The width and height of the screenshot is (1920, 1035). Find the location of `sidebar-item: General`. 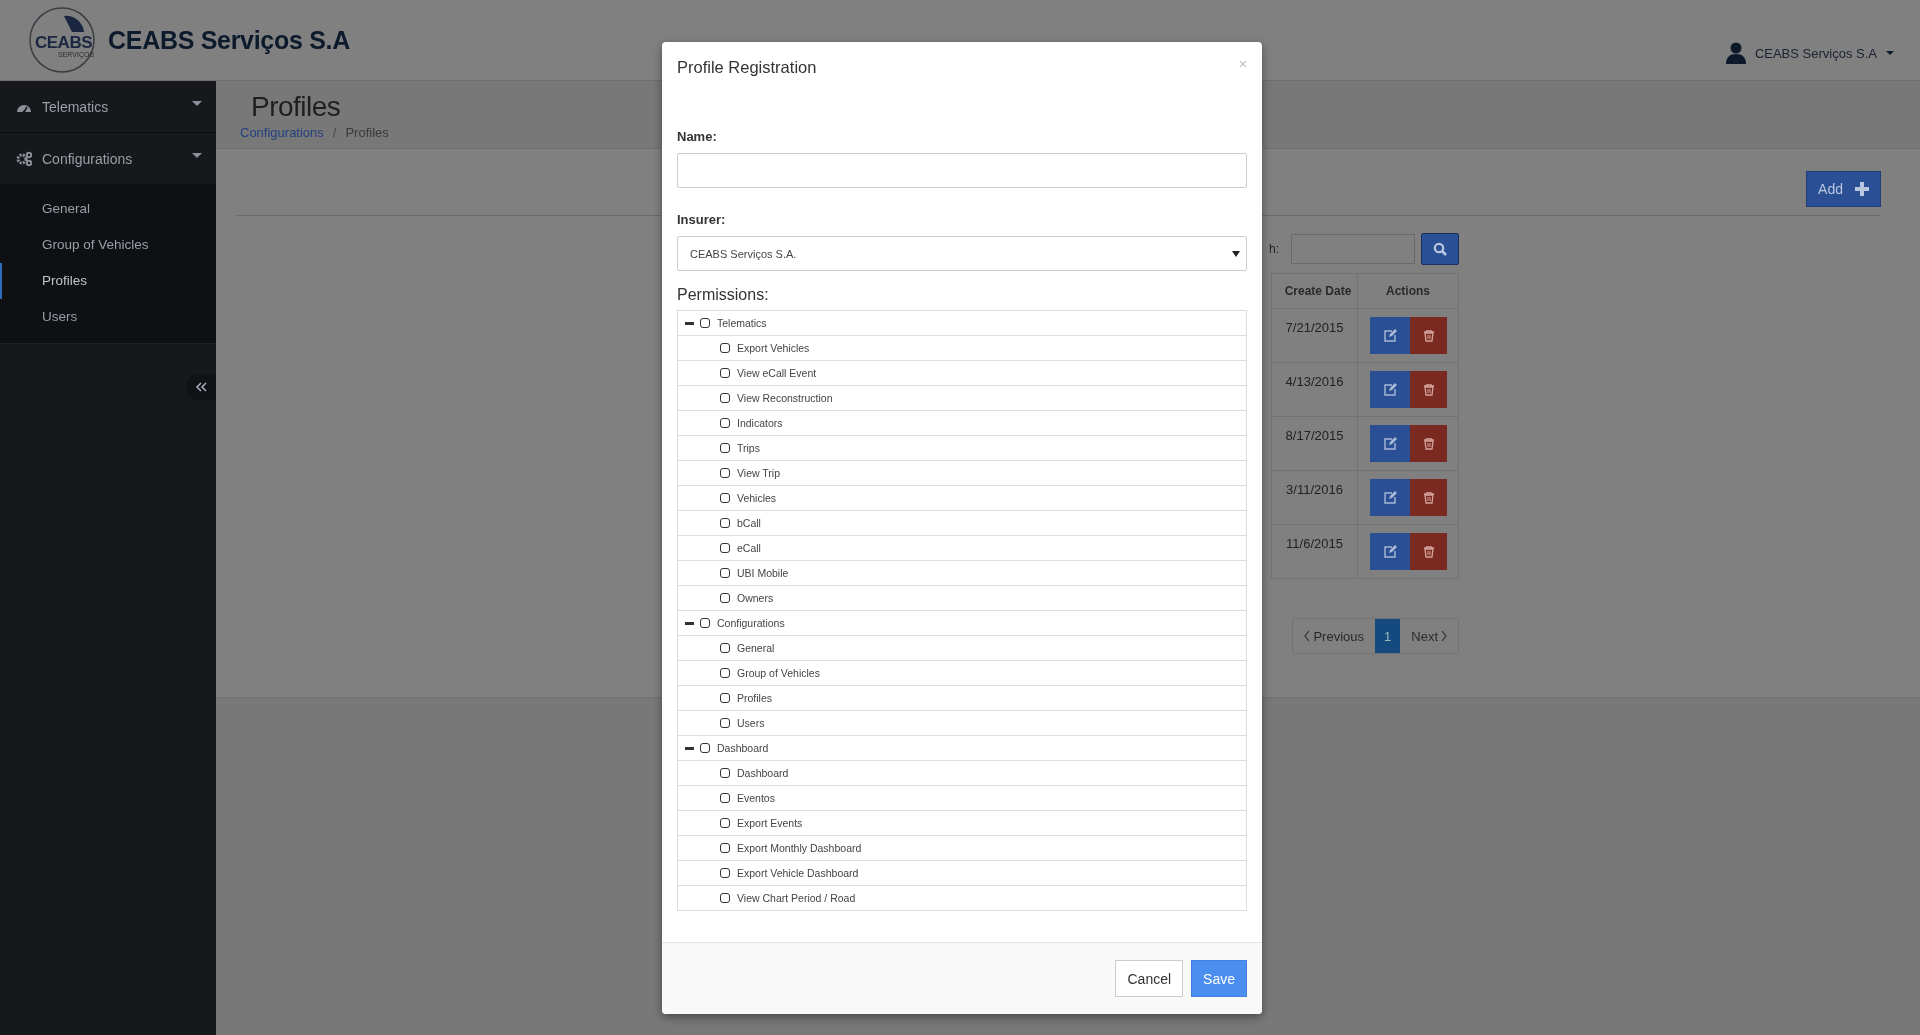

sidebar-item: General is located at coordinates (108, 209).